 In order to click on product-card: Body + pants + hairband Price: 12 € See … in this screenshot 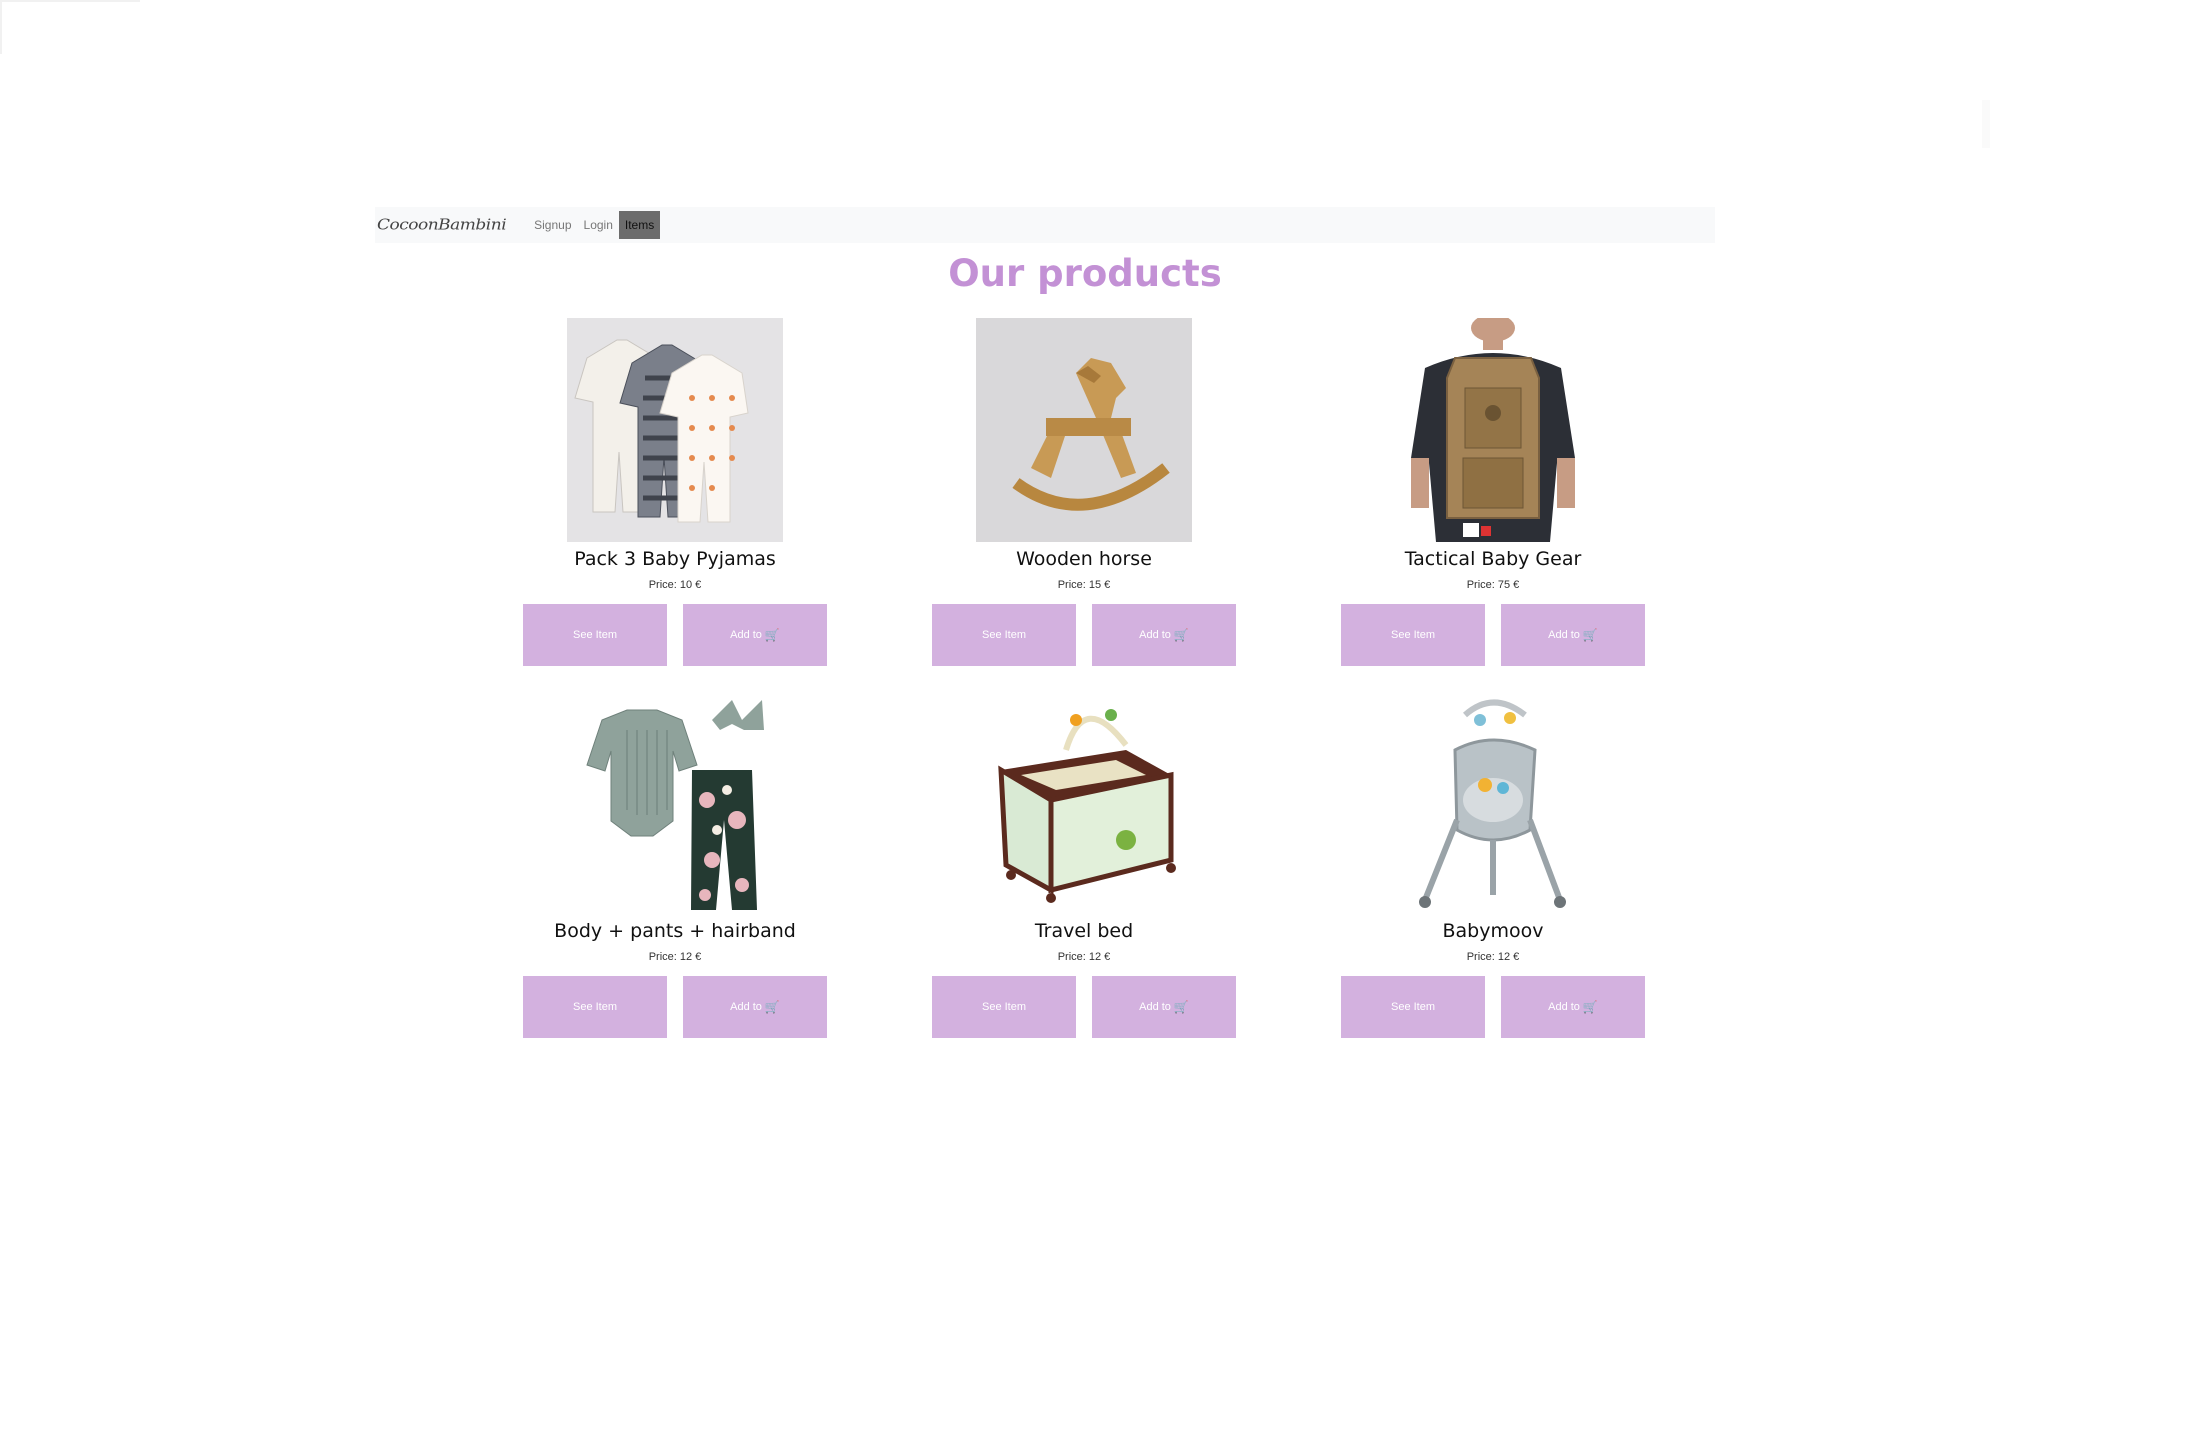, I will do `click(675, 864)`.